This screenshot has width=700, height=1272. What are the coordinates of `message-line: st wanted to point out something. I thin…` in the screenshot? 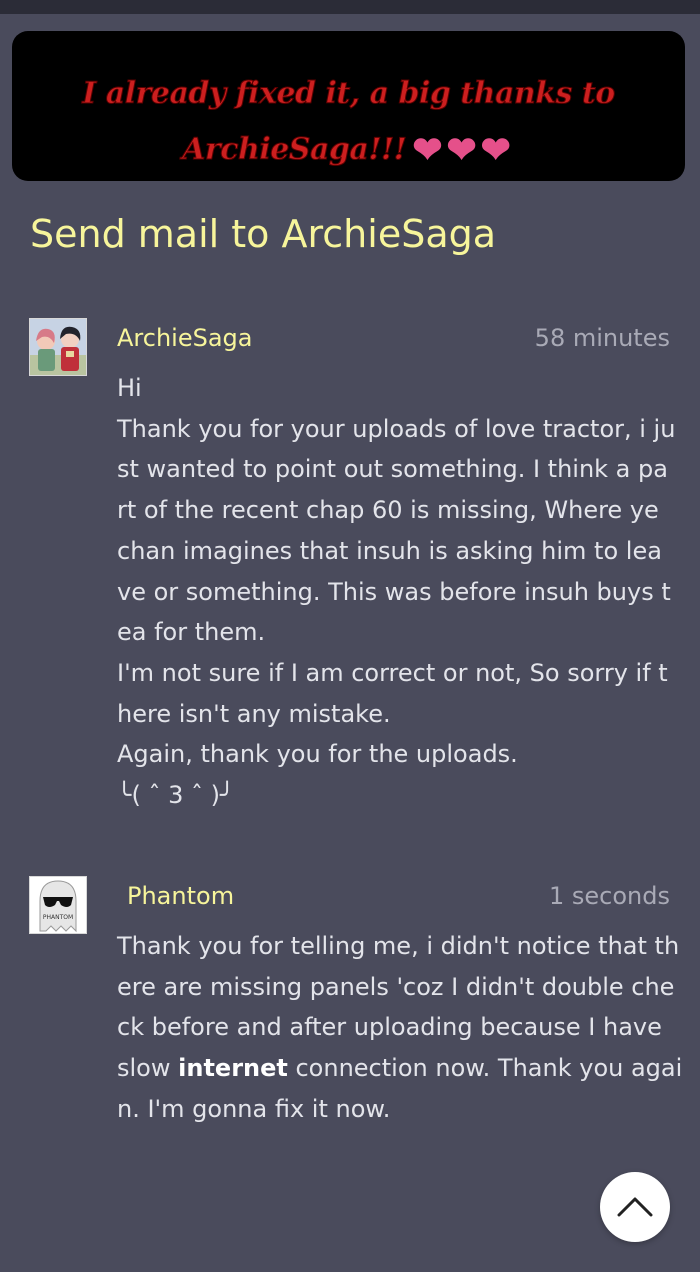 It's located at (392, 469).